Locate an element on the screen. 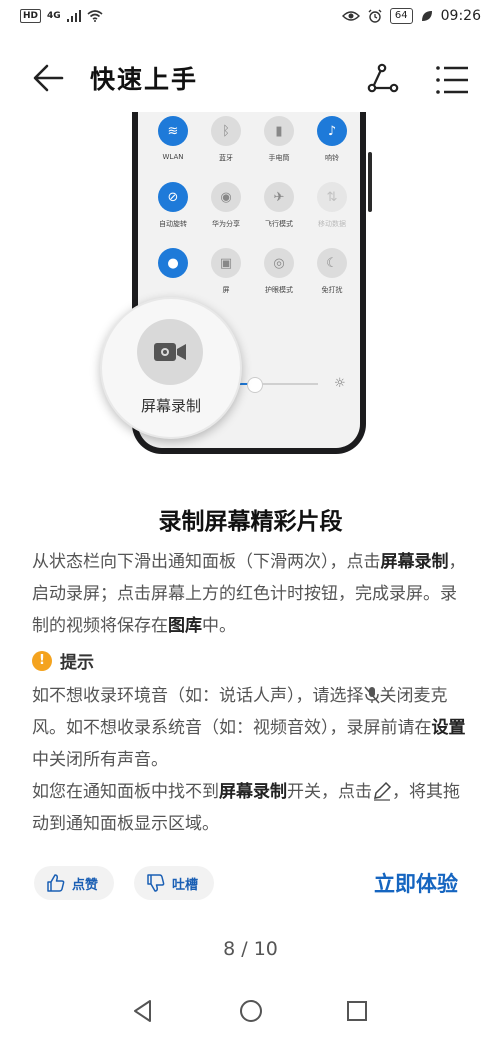 The image size is (501, 1039). wifi-icon: ≋ is located at coordinates (173, 131).